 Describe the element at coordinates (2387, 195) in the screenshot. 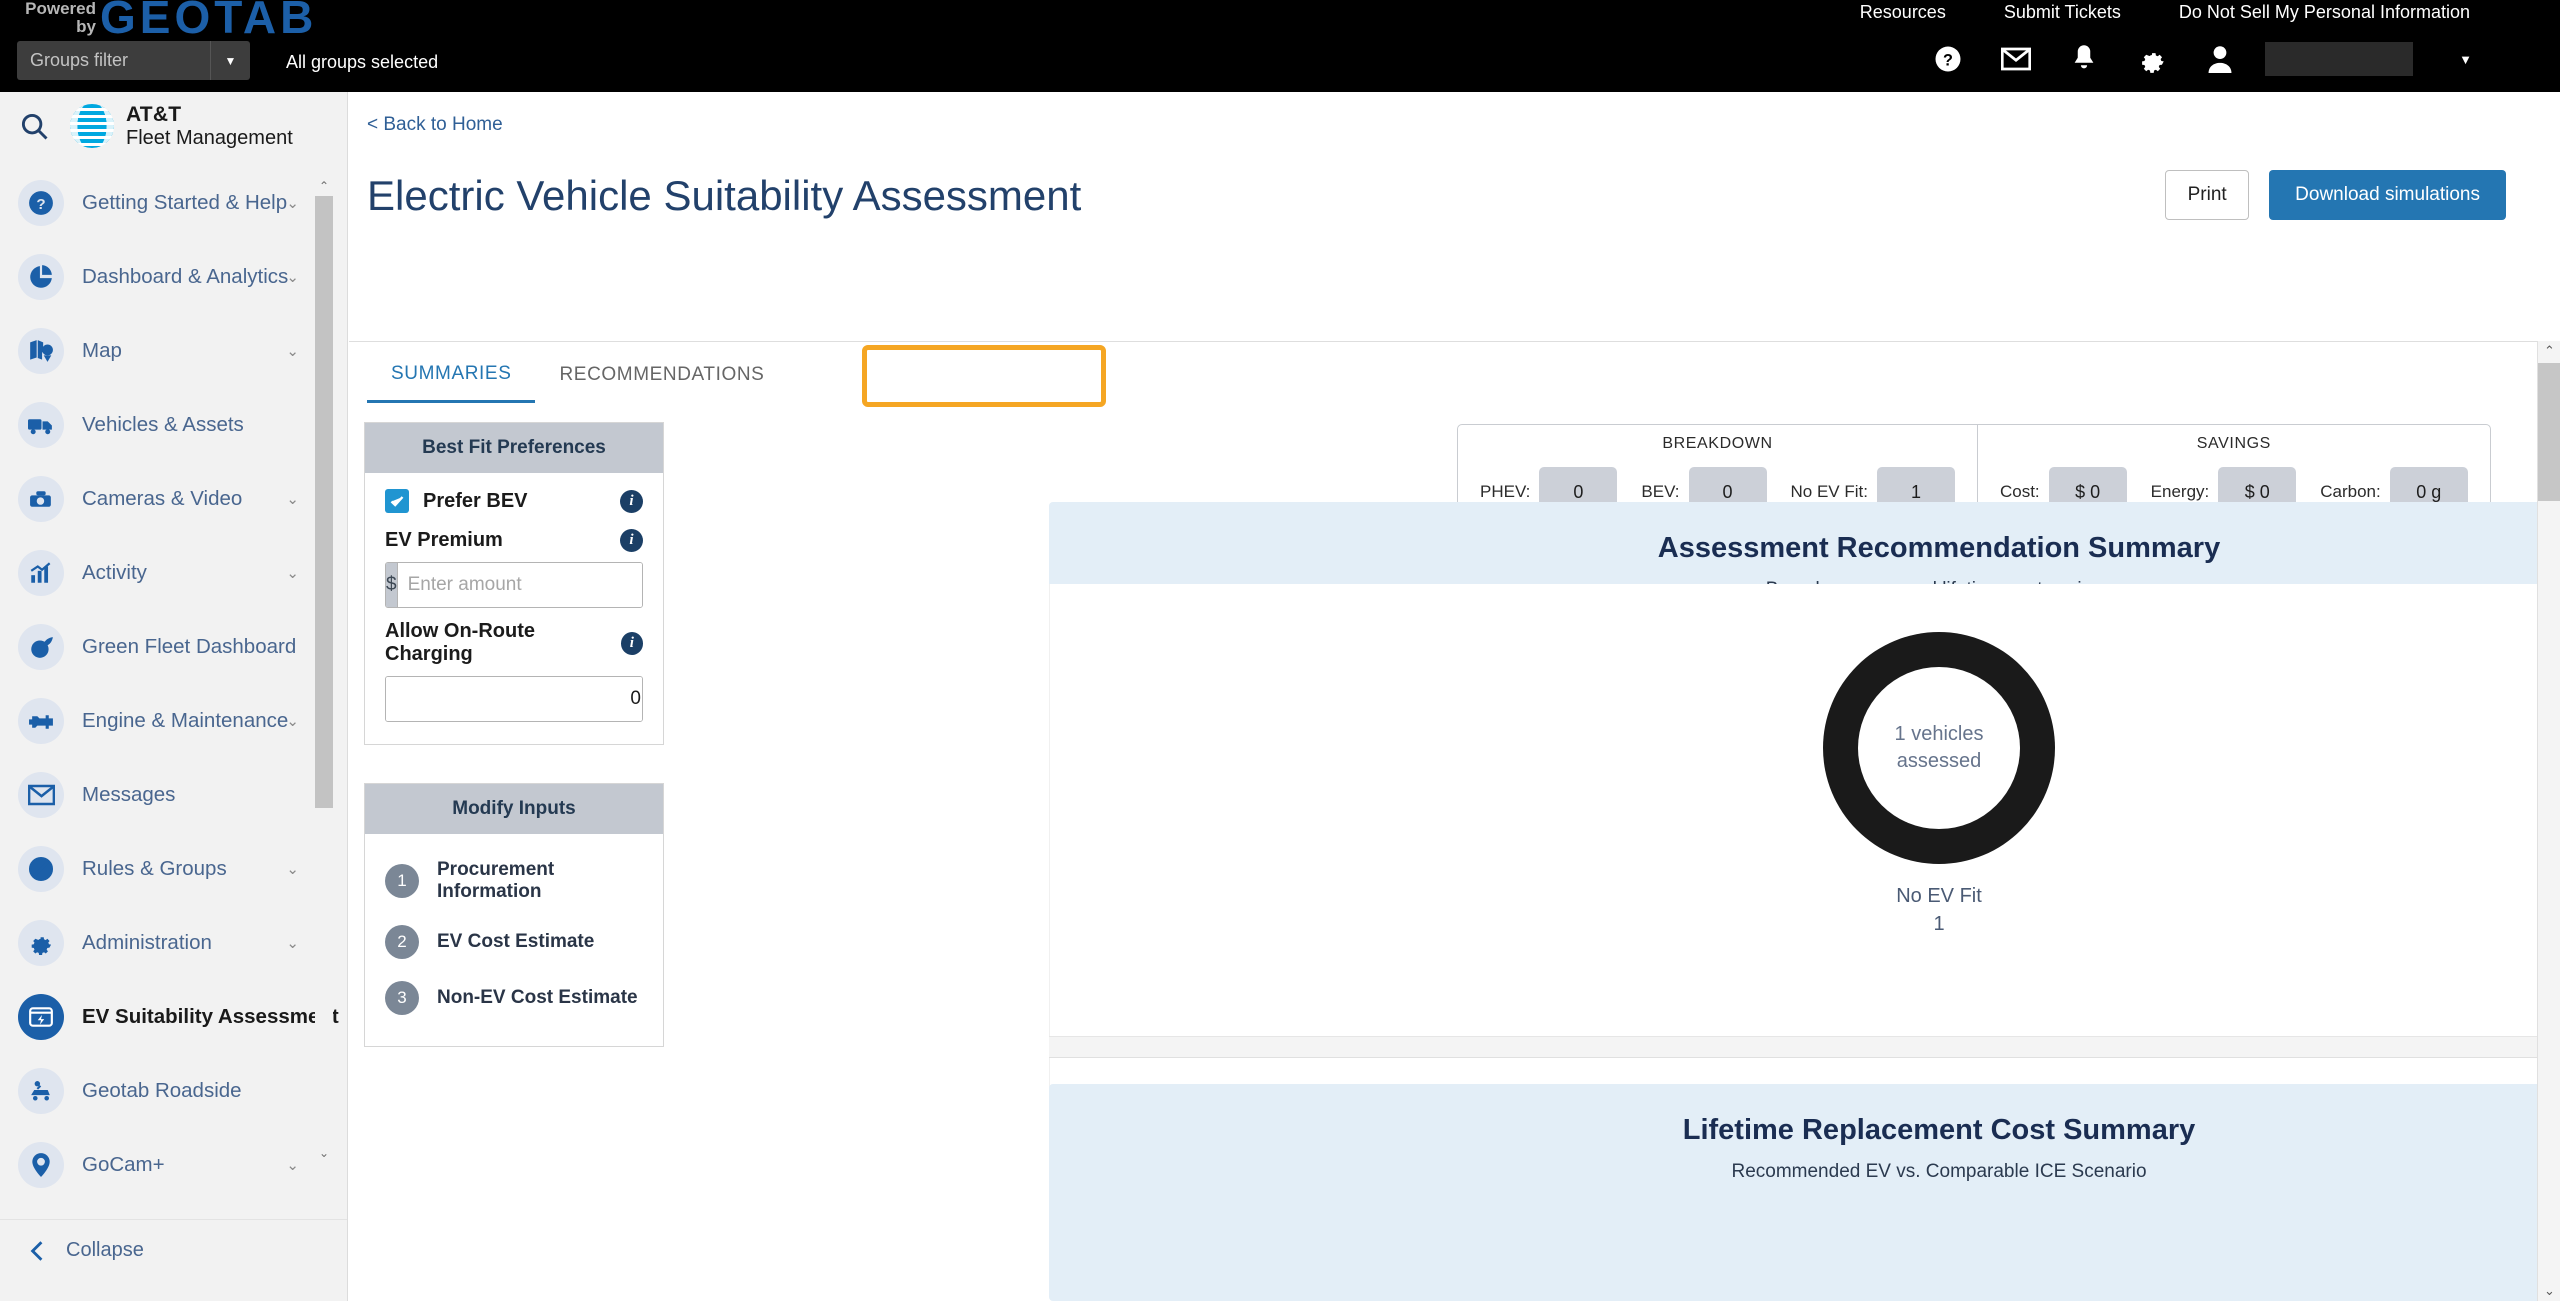

I see `download-simulations-button: Download simulations` at that location.